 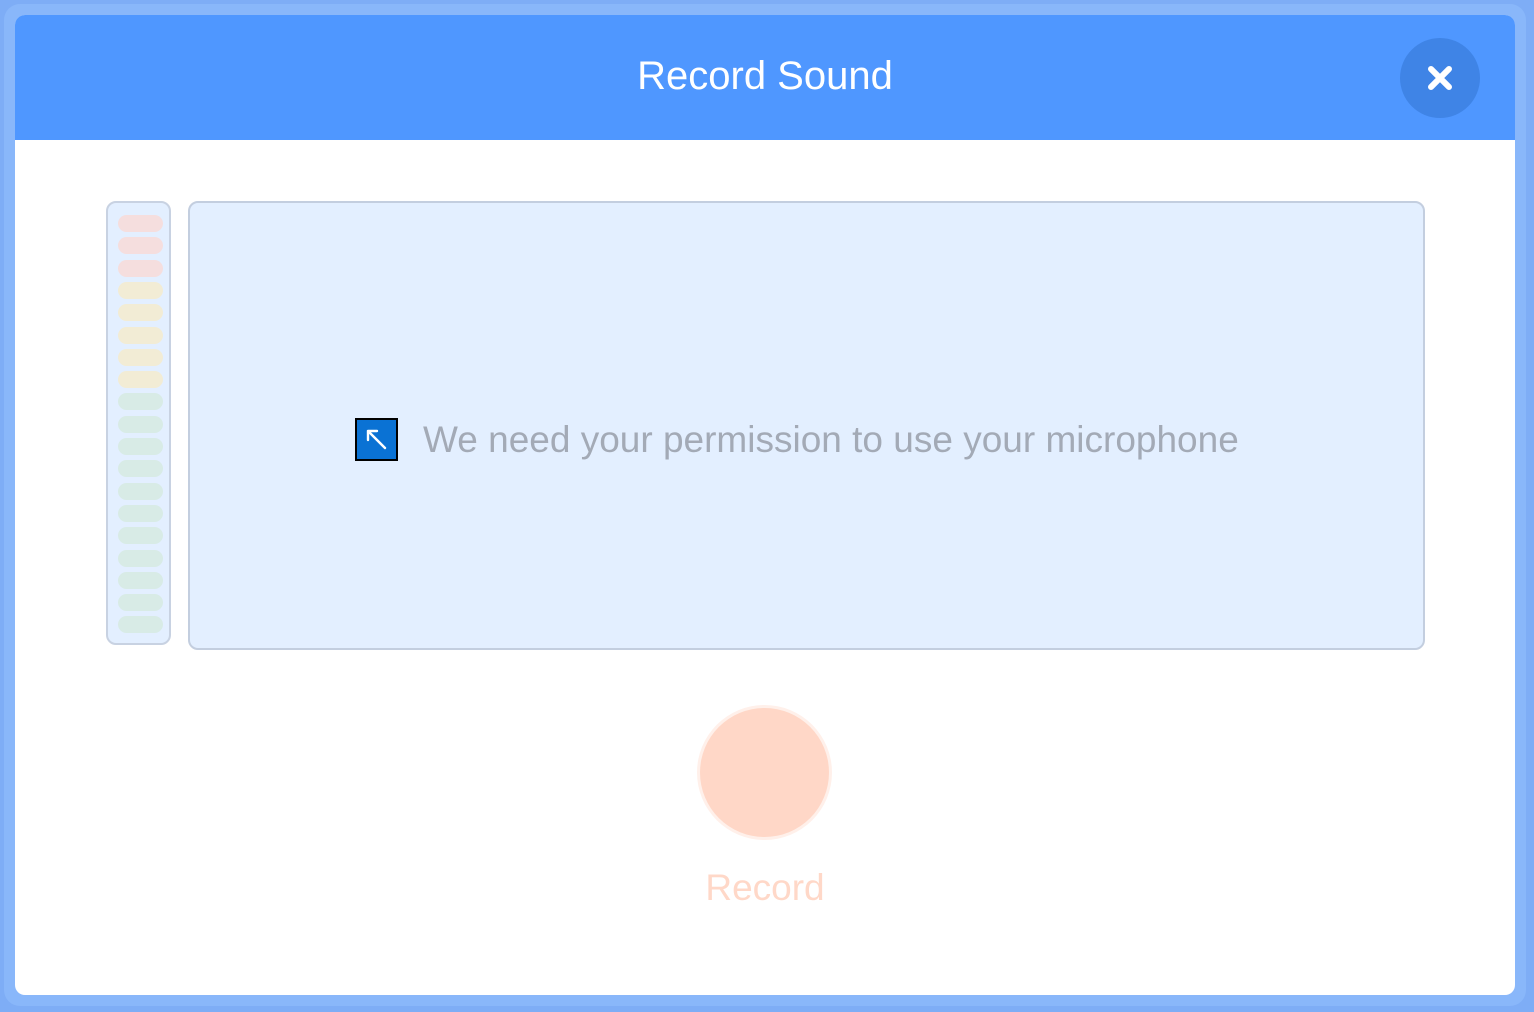 What do you see at coordinates (764, 772) in the screenshot?
I see `record-button` at bounding box center [764, 772].